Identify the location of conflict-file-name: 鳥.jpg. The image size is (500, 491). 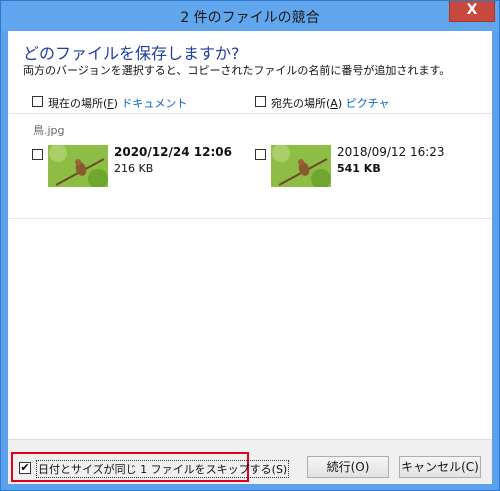
(49, 130).